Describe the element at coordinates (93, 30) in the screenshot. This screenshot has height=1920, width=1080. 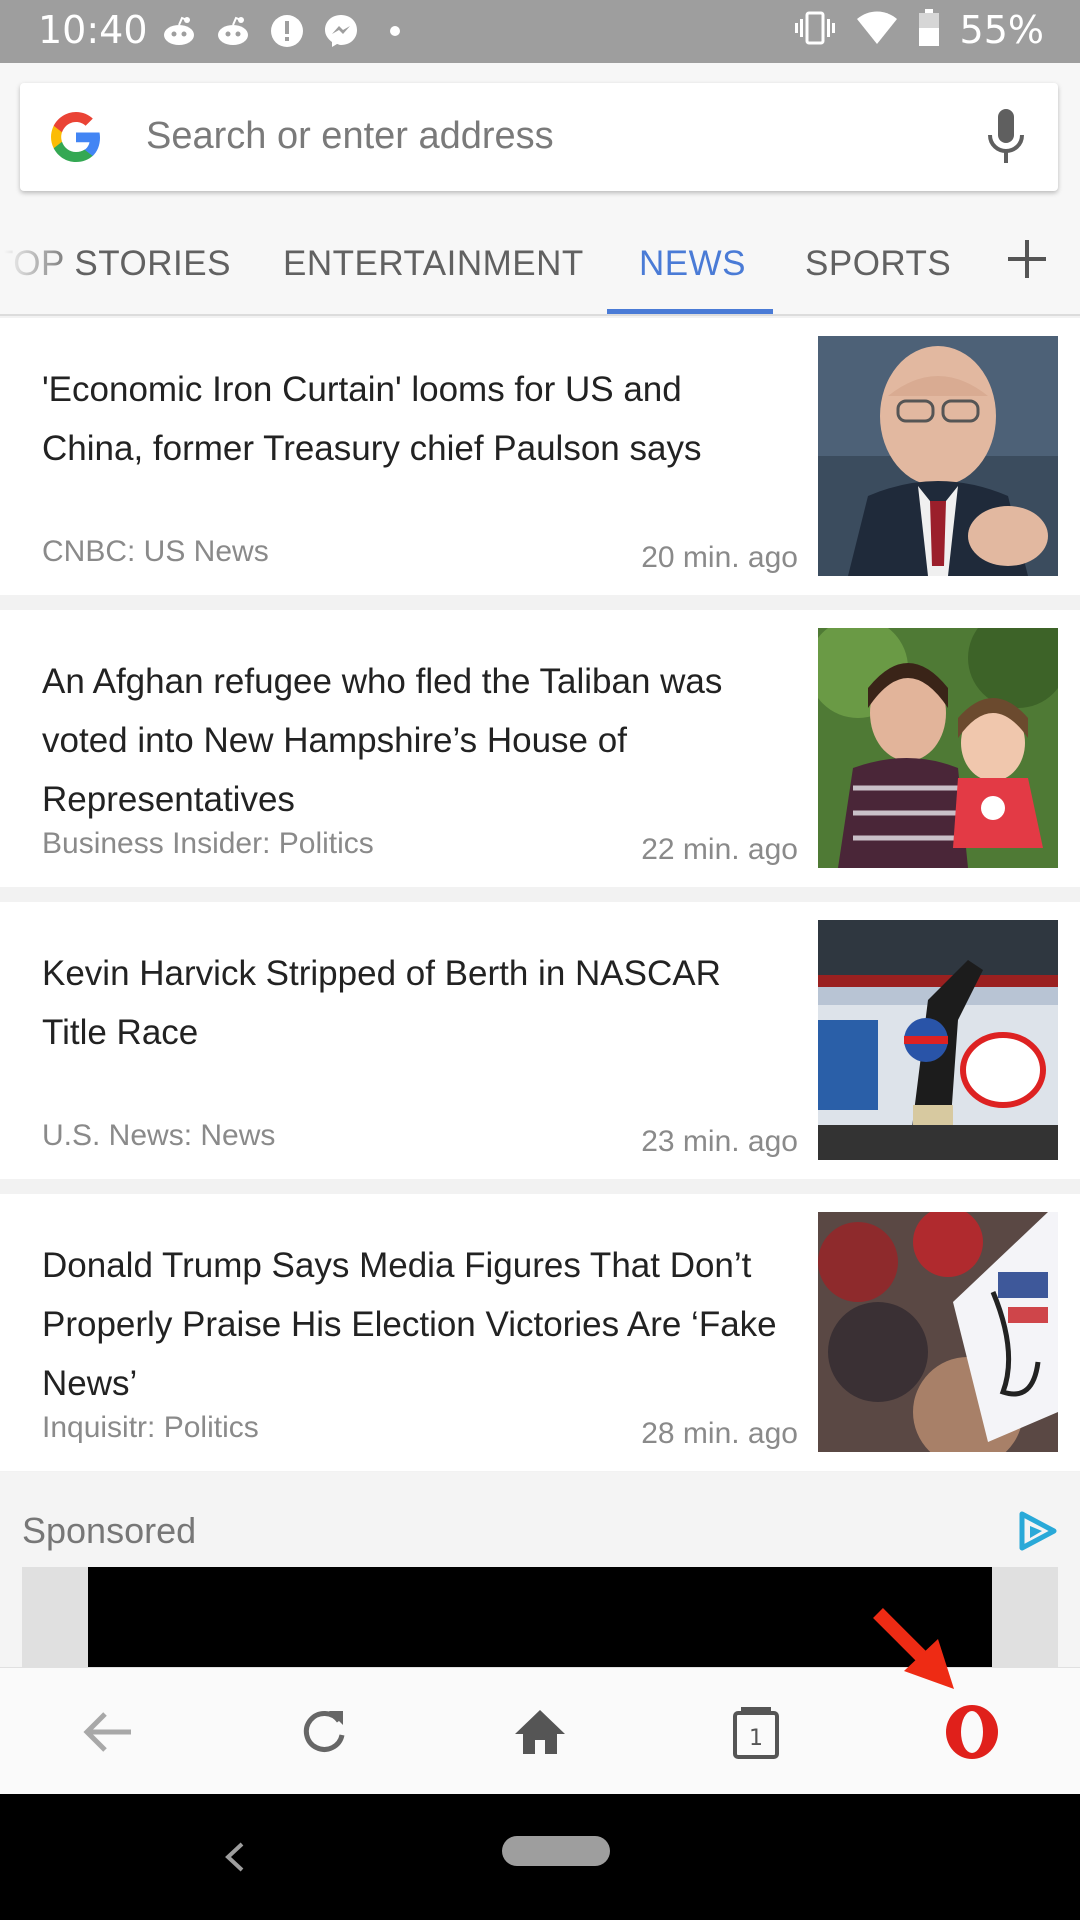
I see `status-time: 10:40` at that location.